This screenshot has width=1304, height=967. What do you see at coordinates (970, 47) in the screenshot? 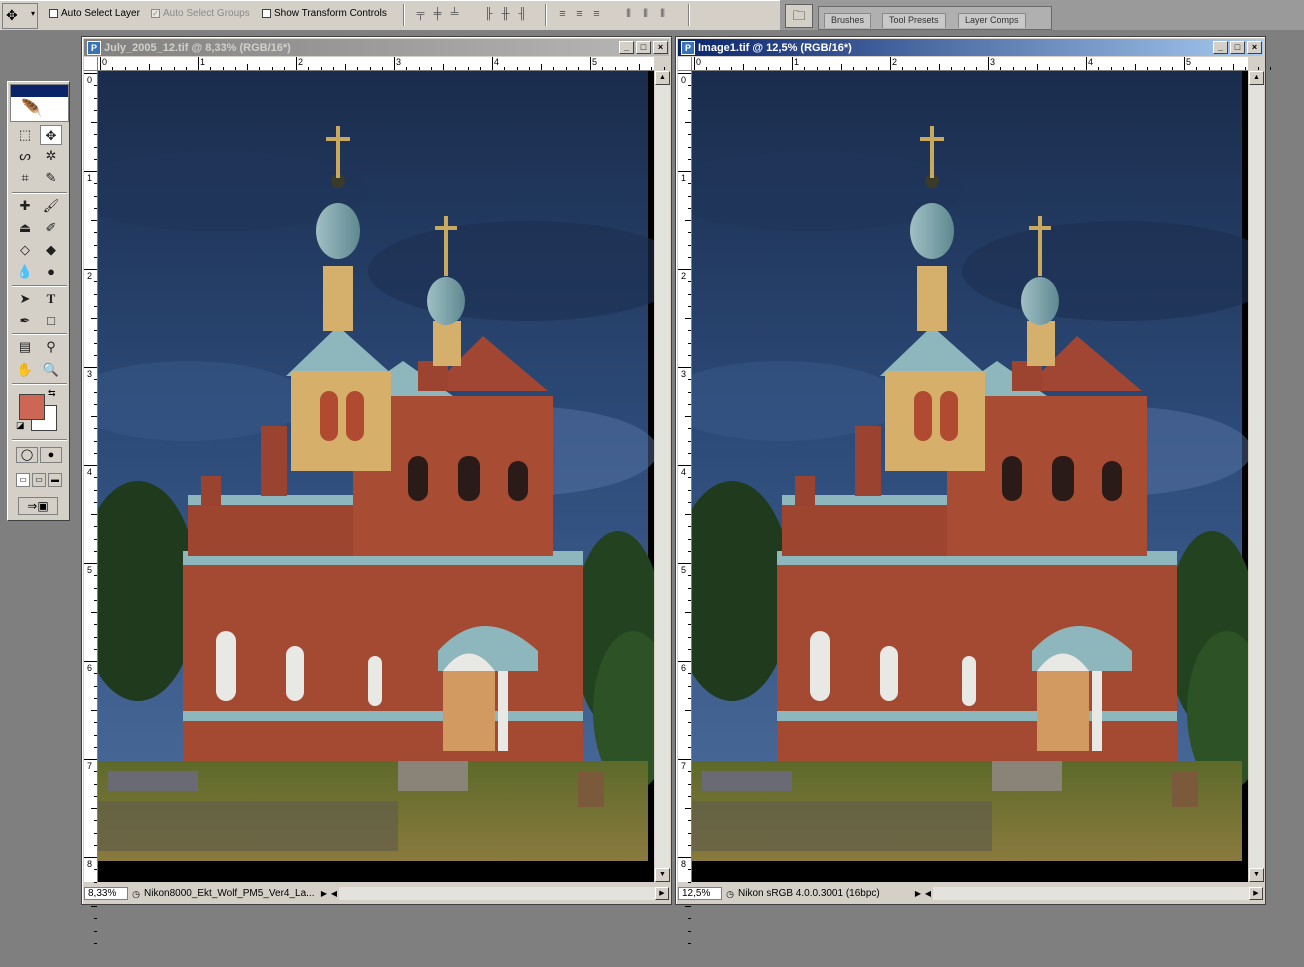
I see `document-title-bar: P Image1.tif @ 12,5% (RGB/16*) _ □ ×` at bounding box center [970, 47].